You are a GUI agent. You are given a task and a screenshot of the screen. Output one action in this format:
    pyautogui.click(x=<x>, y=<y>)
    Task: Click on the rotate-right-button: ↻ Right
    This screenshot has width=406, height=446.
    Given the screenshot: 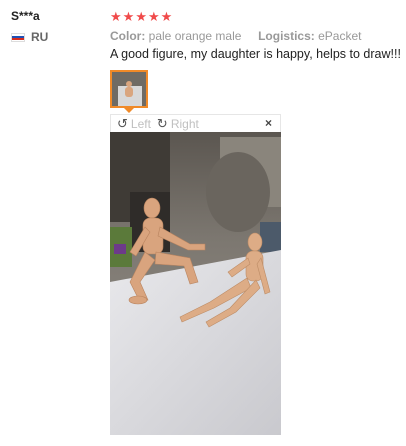 What is the action you would take?
    pyautogui.click(x=178, y=124)
    